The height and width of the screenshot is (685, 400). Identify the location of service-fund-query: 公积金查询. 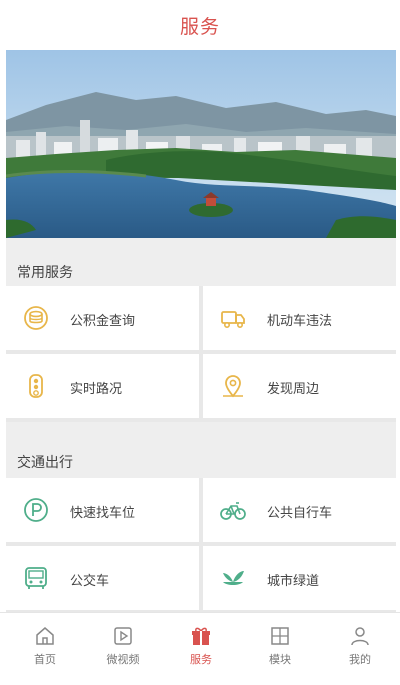
(102, 318).